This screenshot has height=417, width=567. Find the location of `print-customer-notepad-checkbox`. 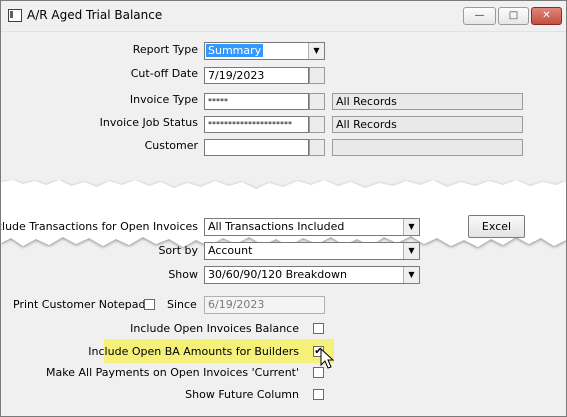

print-customer-notepad-checkbox is located at coordinates (149, 304).